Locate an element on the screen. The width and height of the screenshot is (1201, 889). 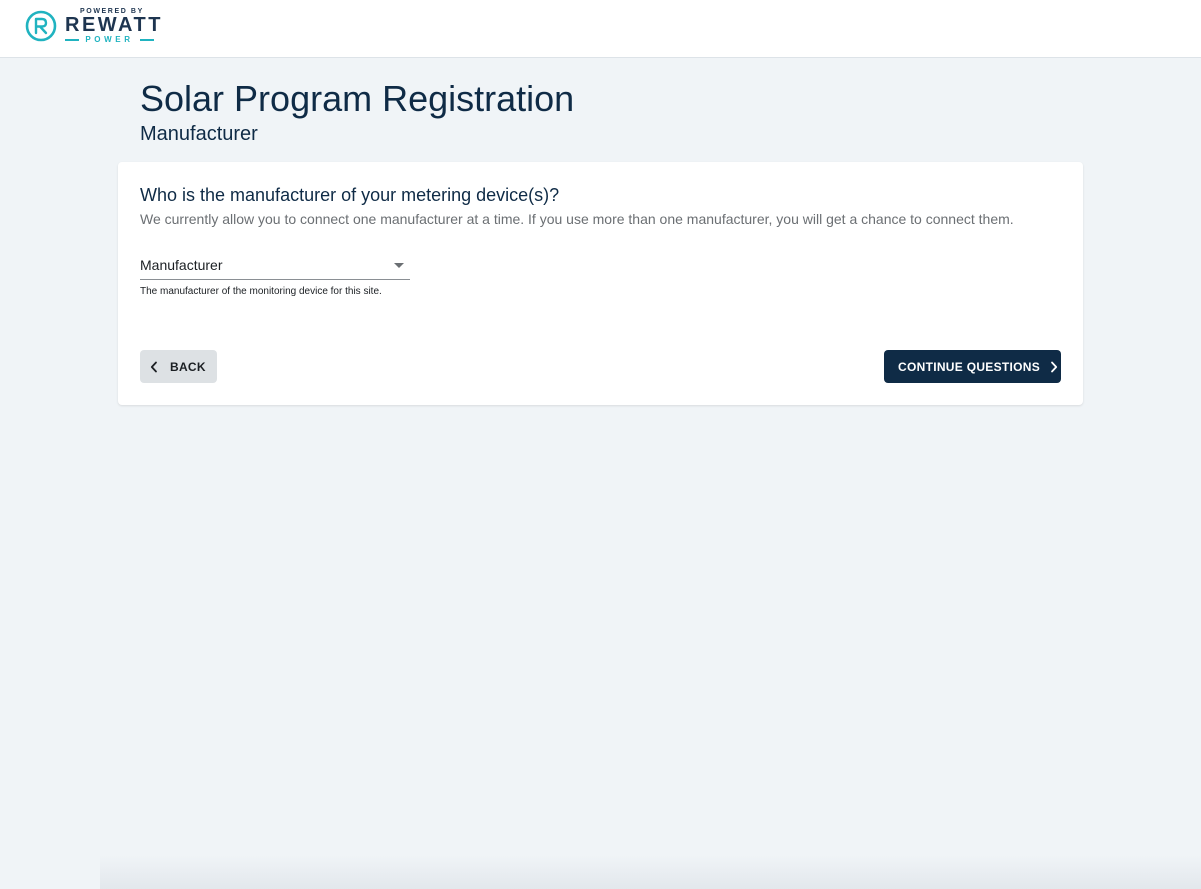
logo-brand: REWATT is located at coordinates (114, 25).